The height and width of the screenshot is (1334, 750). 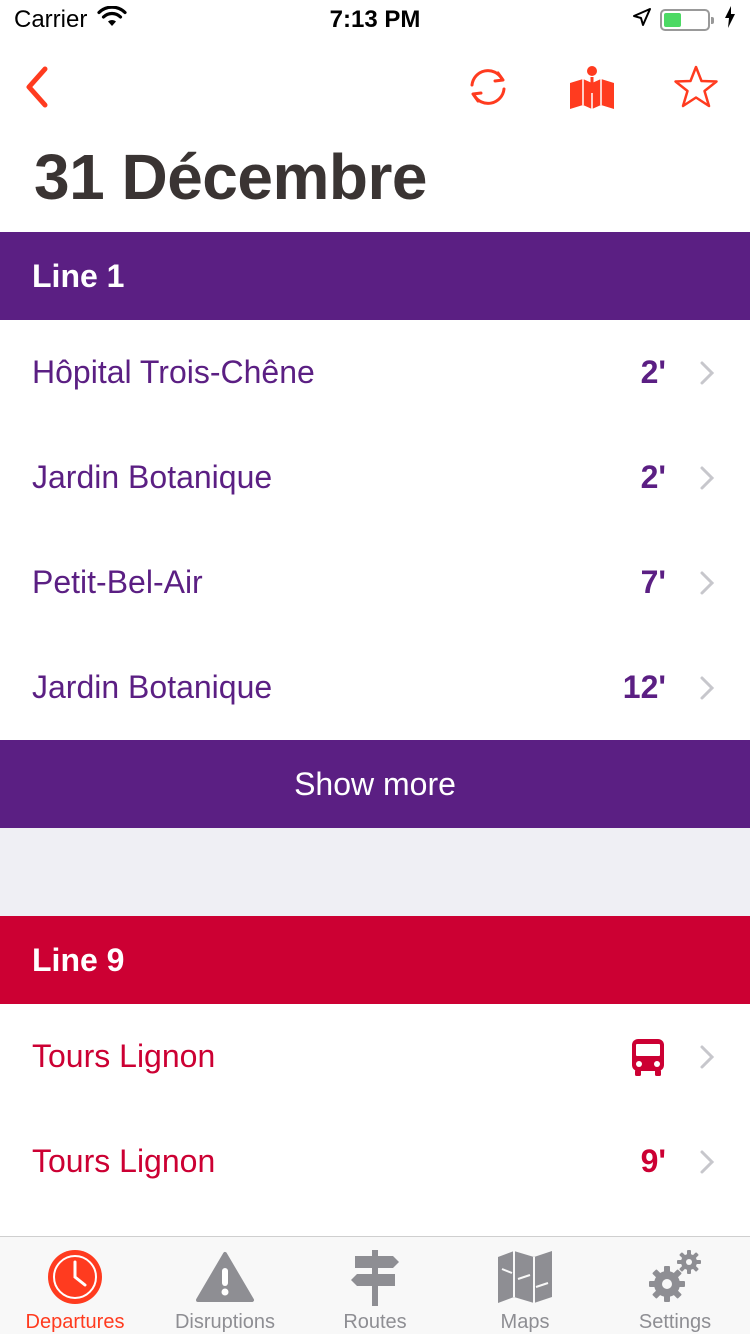 What do you see at coordinates (375, 477) in the screenshot?
I see `departure-row: Jardin Botanique 2'` at bounding box center [375, 477].